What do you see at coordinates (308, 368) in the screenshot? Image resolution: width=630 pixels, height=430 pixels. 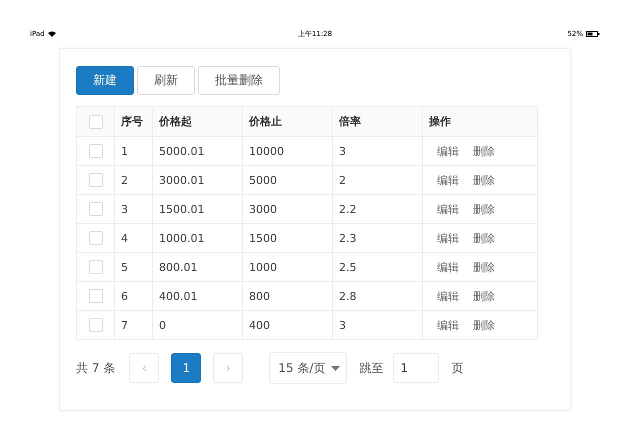 I see `page-size-select: 15 条/页` at bounding box center [308, 368].